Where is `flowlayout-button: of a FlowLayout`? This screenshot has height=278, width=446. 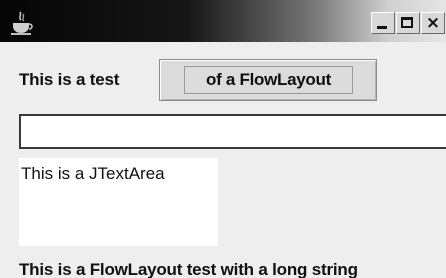
flowlayout-button: of a FlowLayout is located at coordinates (268, 80).